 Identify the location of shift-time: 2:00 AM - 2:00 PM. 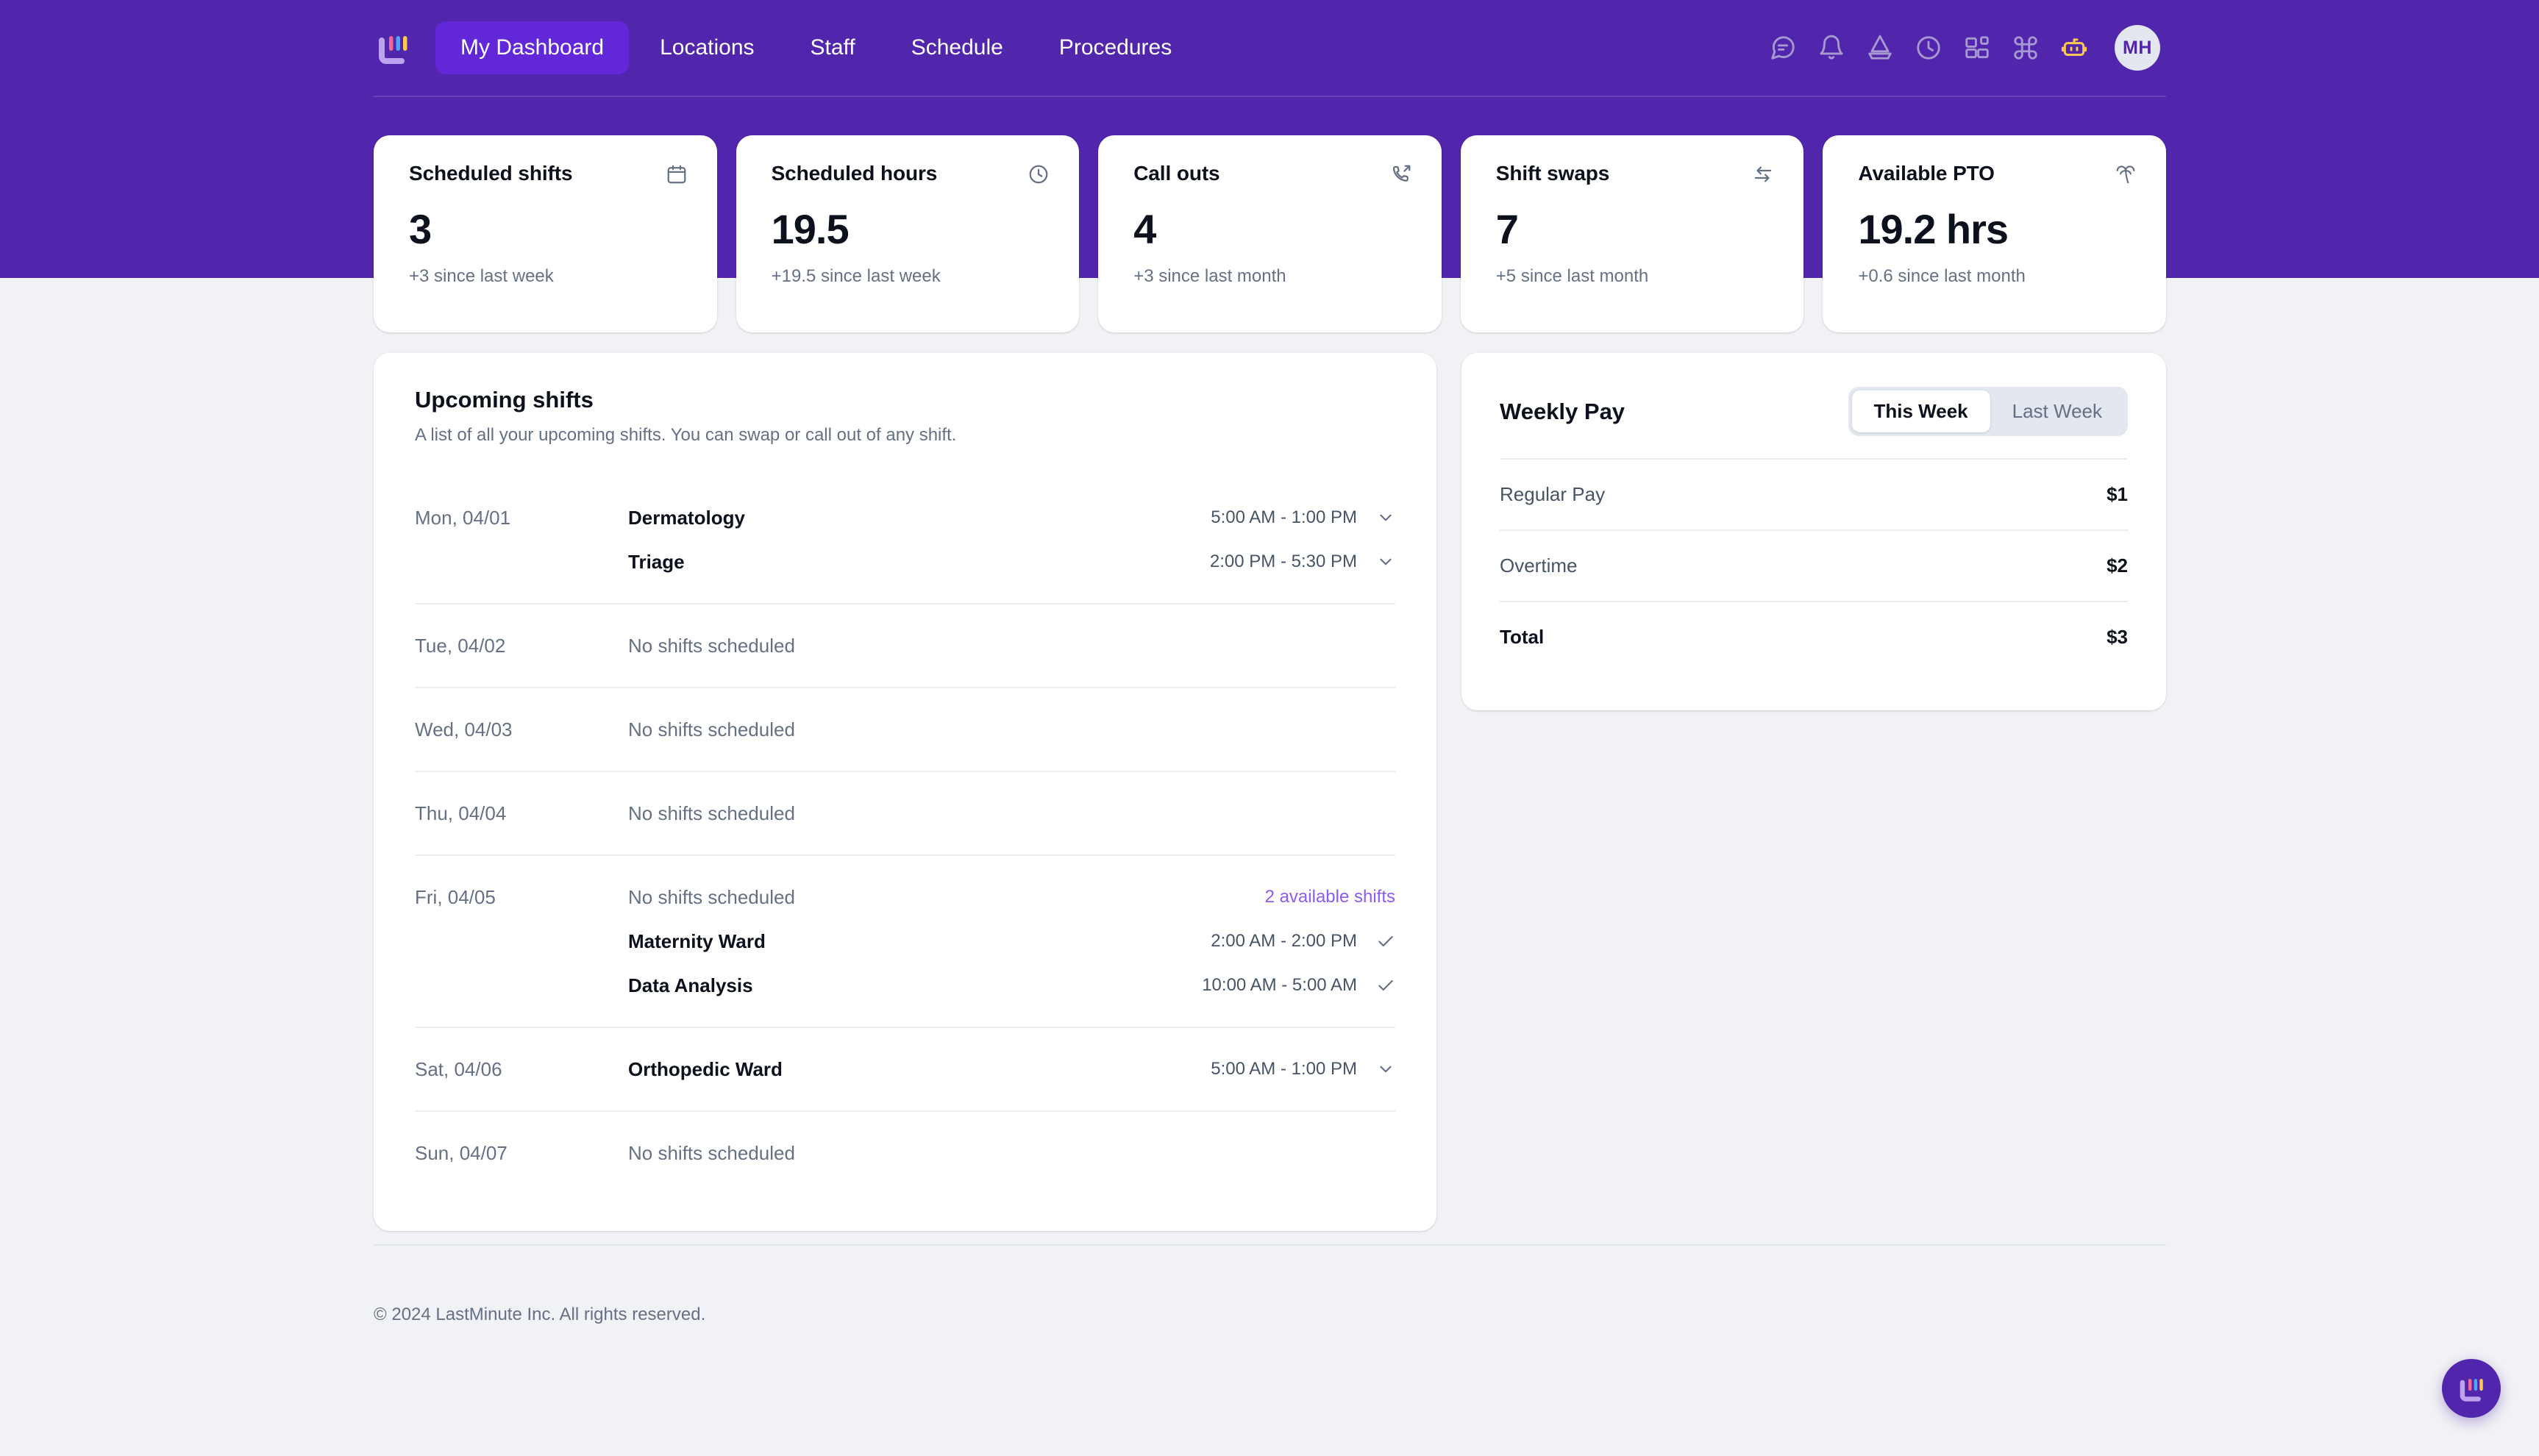
(1284, 941).